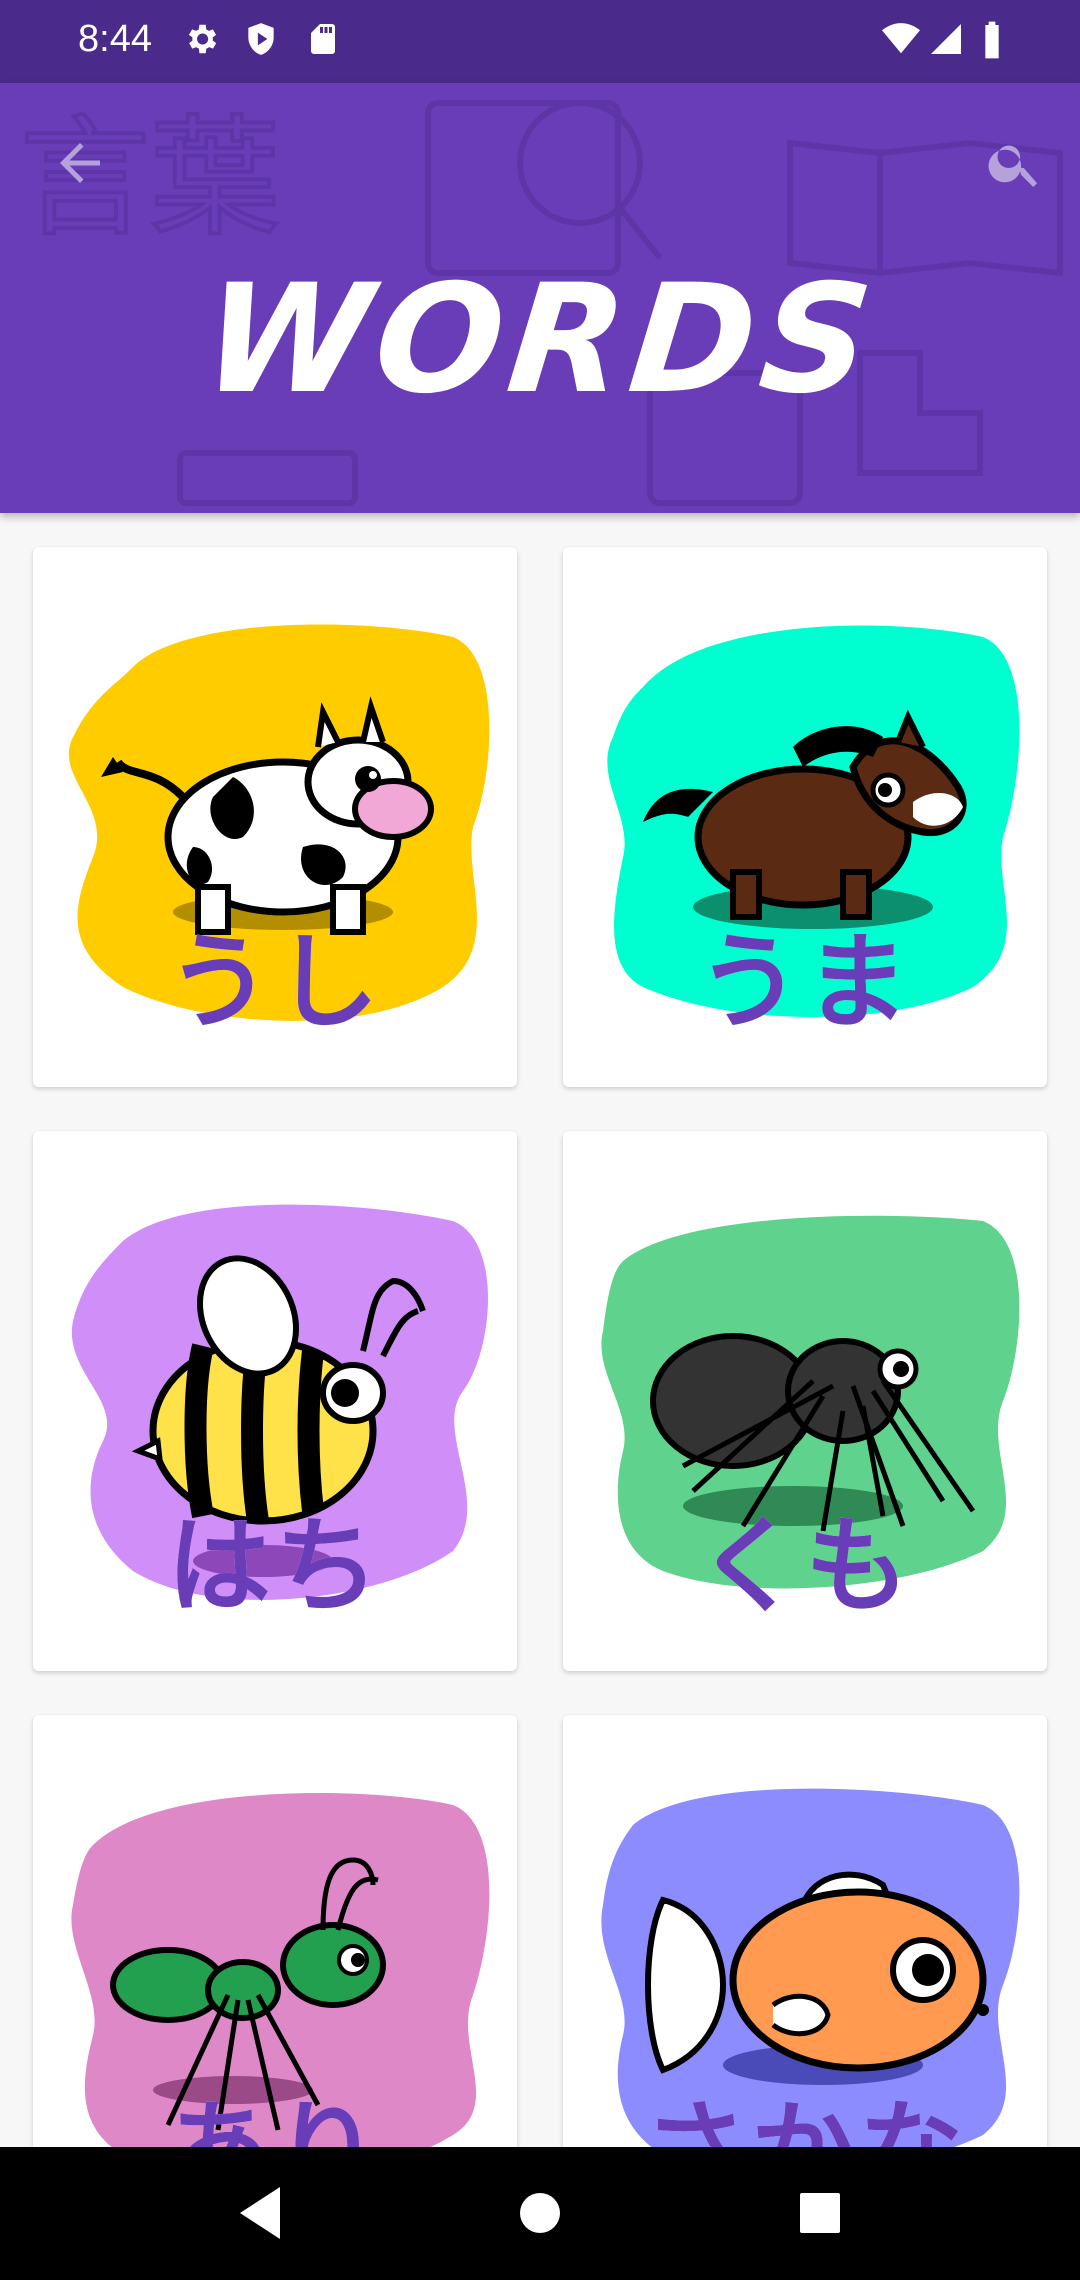  What do you see at coordinates (804, 982) in the screenshot?
I see `word-label: うま` at bounding box center [804, 982].